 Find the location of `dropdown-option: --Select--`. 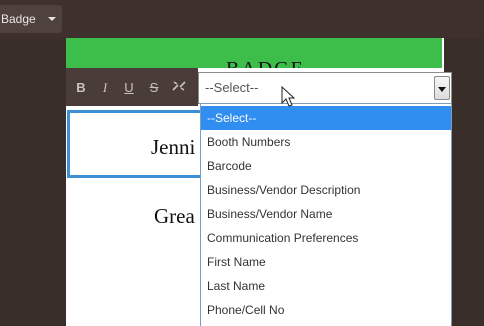

dropdown-option: --Select-- is located at coordinates (326, 118).